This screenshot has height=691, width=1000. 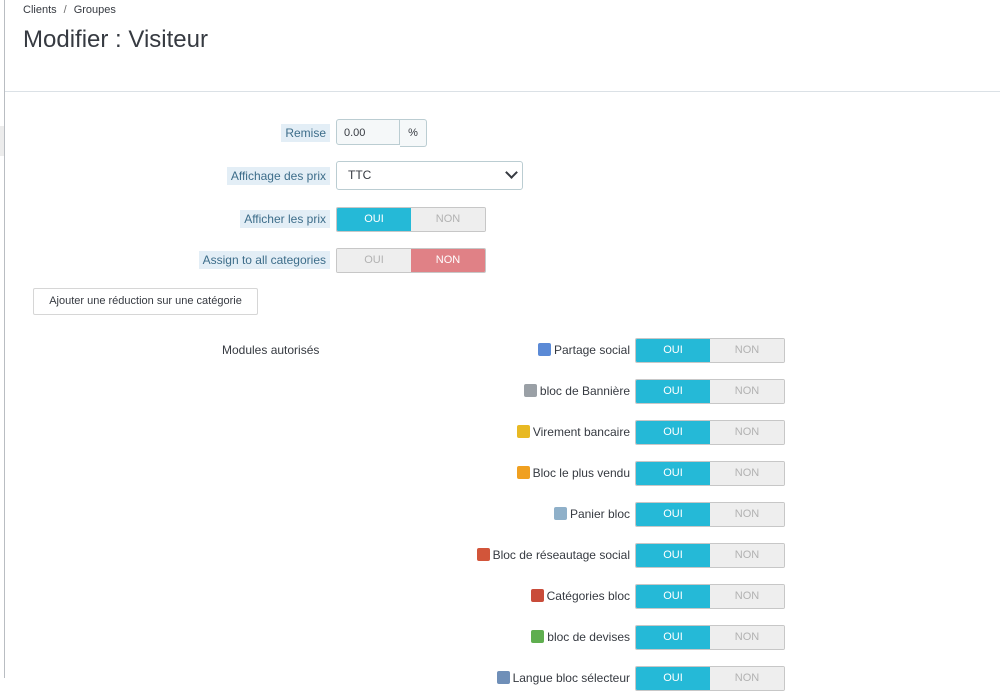 I want to click on afficher-prix-non: NON, so click(x=448, y=219).